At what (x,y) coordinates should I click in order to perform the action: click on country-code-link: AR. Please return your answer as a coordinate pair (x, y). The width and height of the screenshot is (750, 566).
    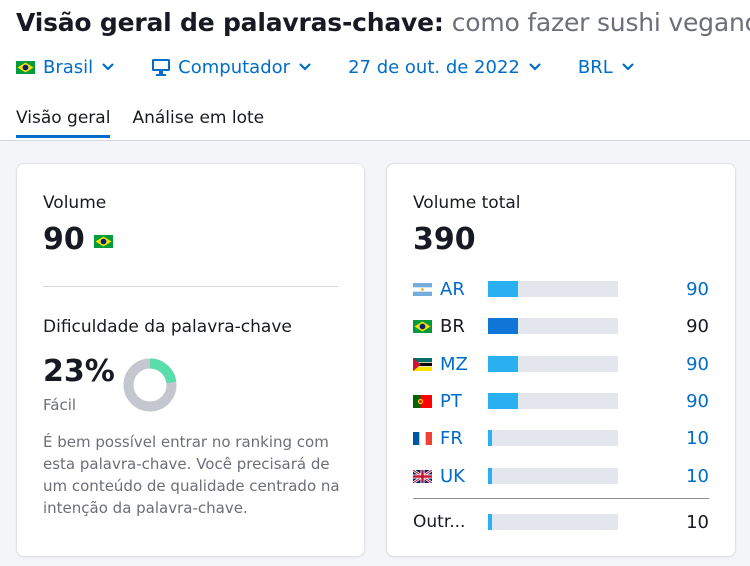
    Looking at the image, I should click on (463, 289).